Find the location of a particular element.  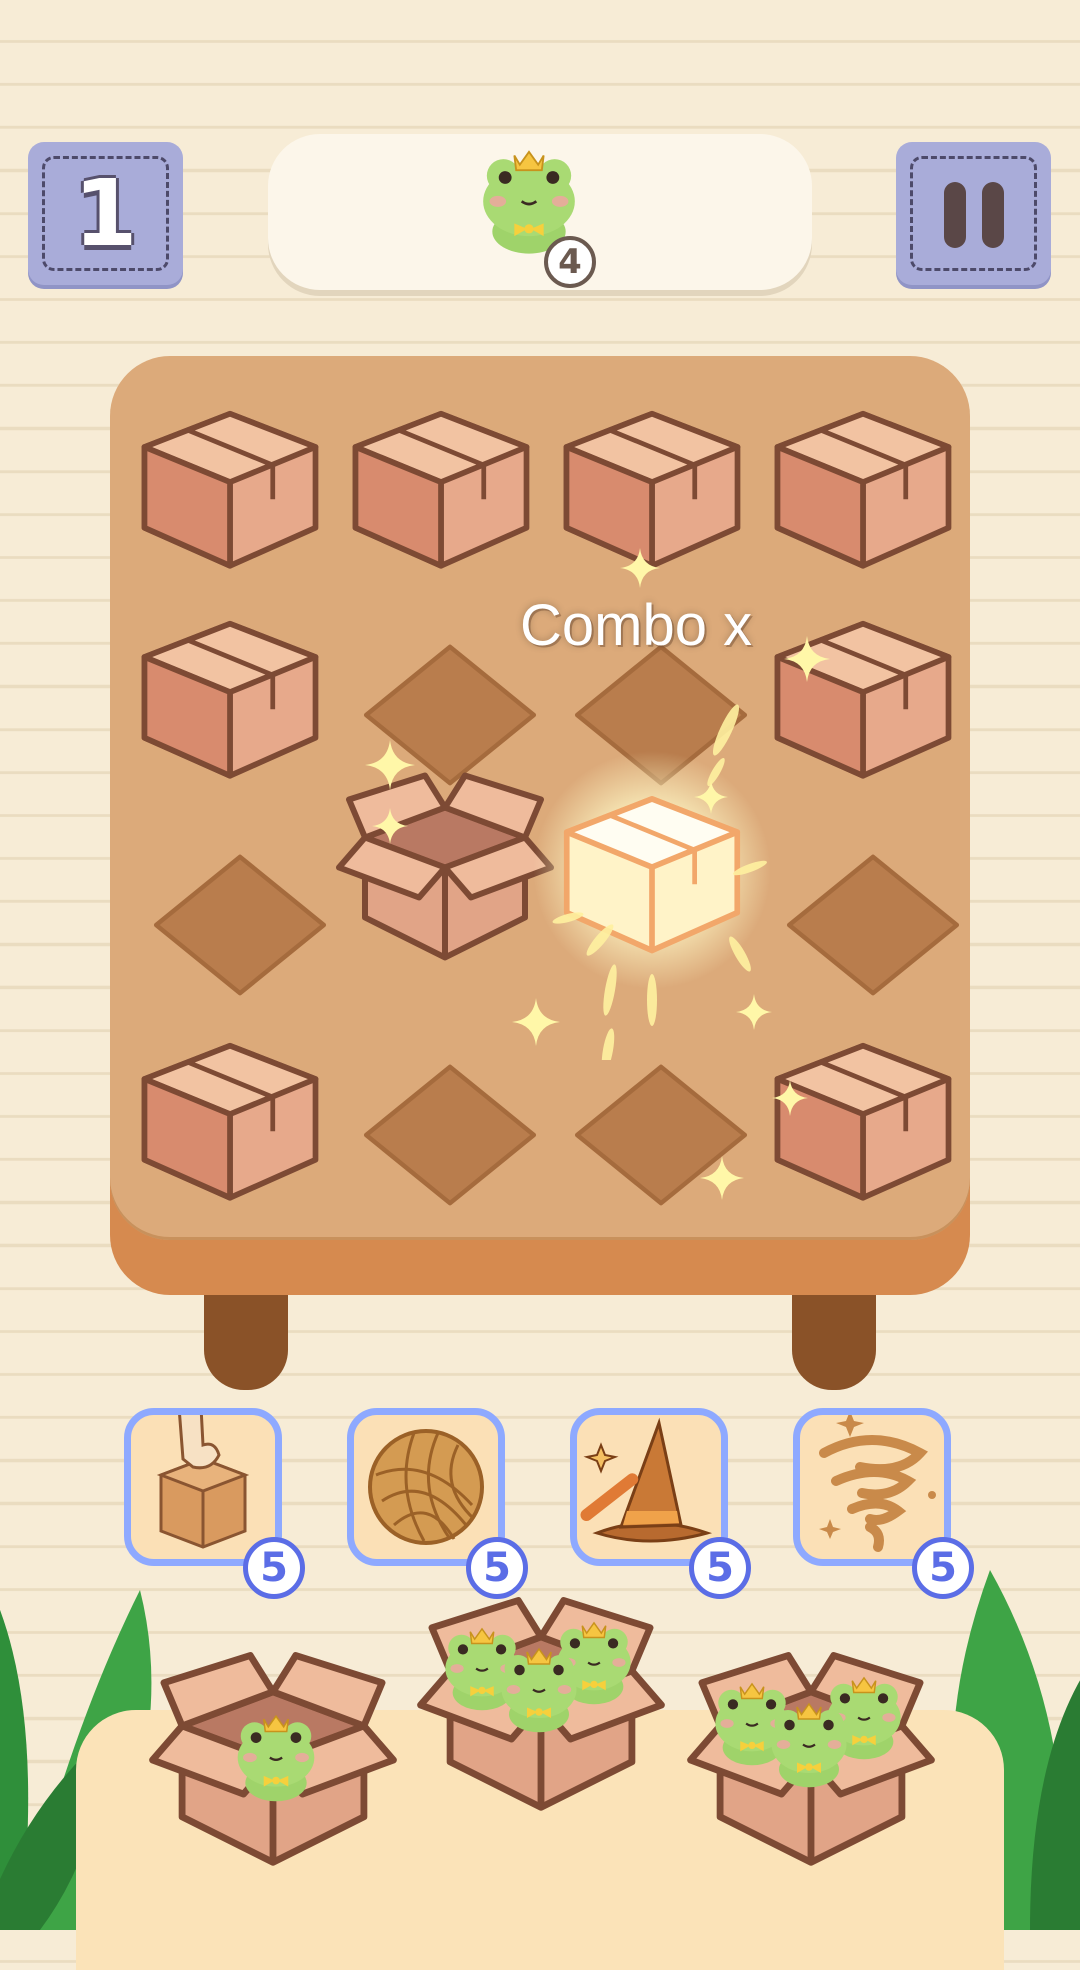

level-number: 1 is located at coordinates (105, 213).